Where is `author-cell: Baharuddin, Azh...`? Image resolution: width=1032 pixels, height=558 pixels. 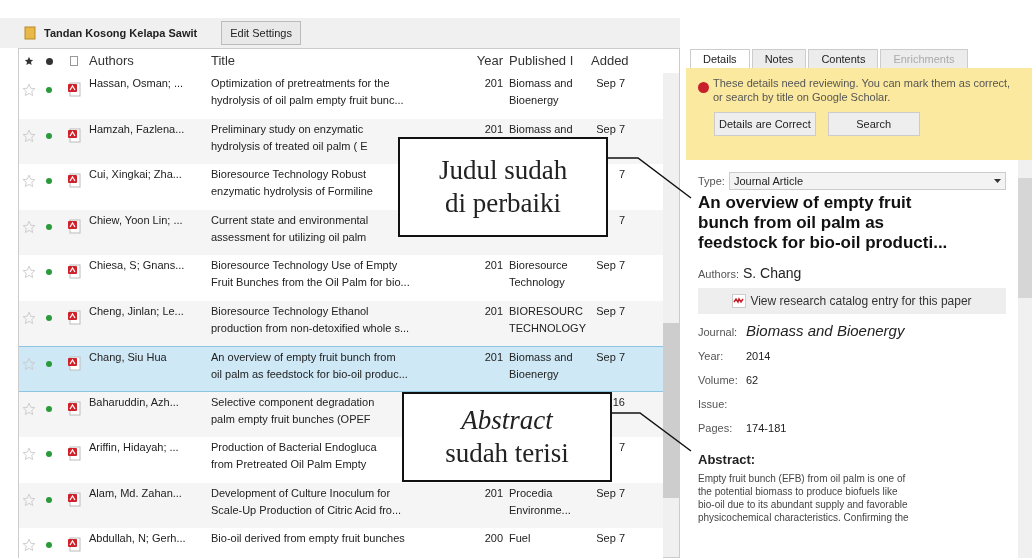
author-cell: Baharuddin, Azh... is located at coordinates (134, 401).